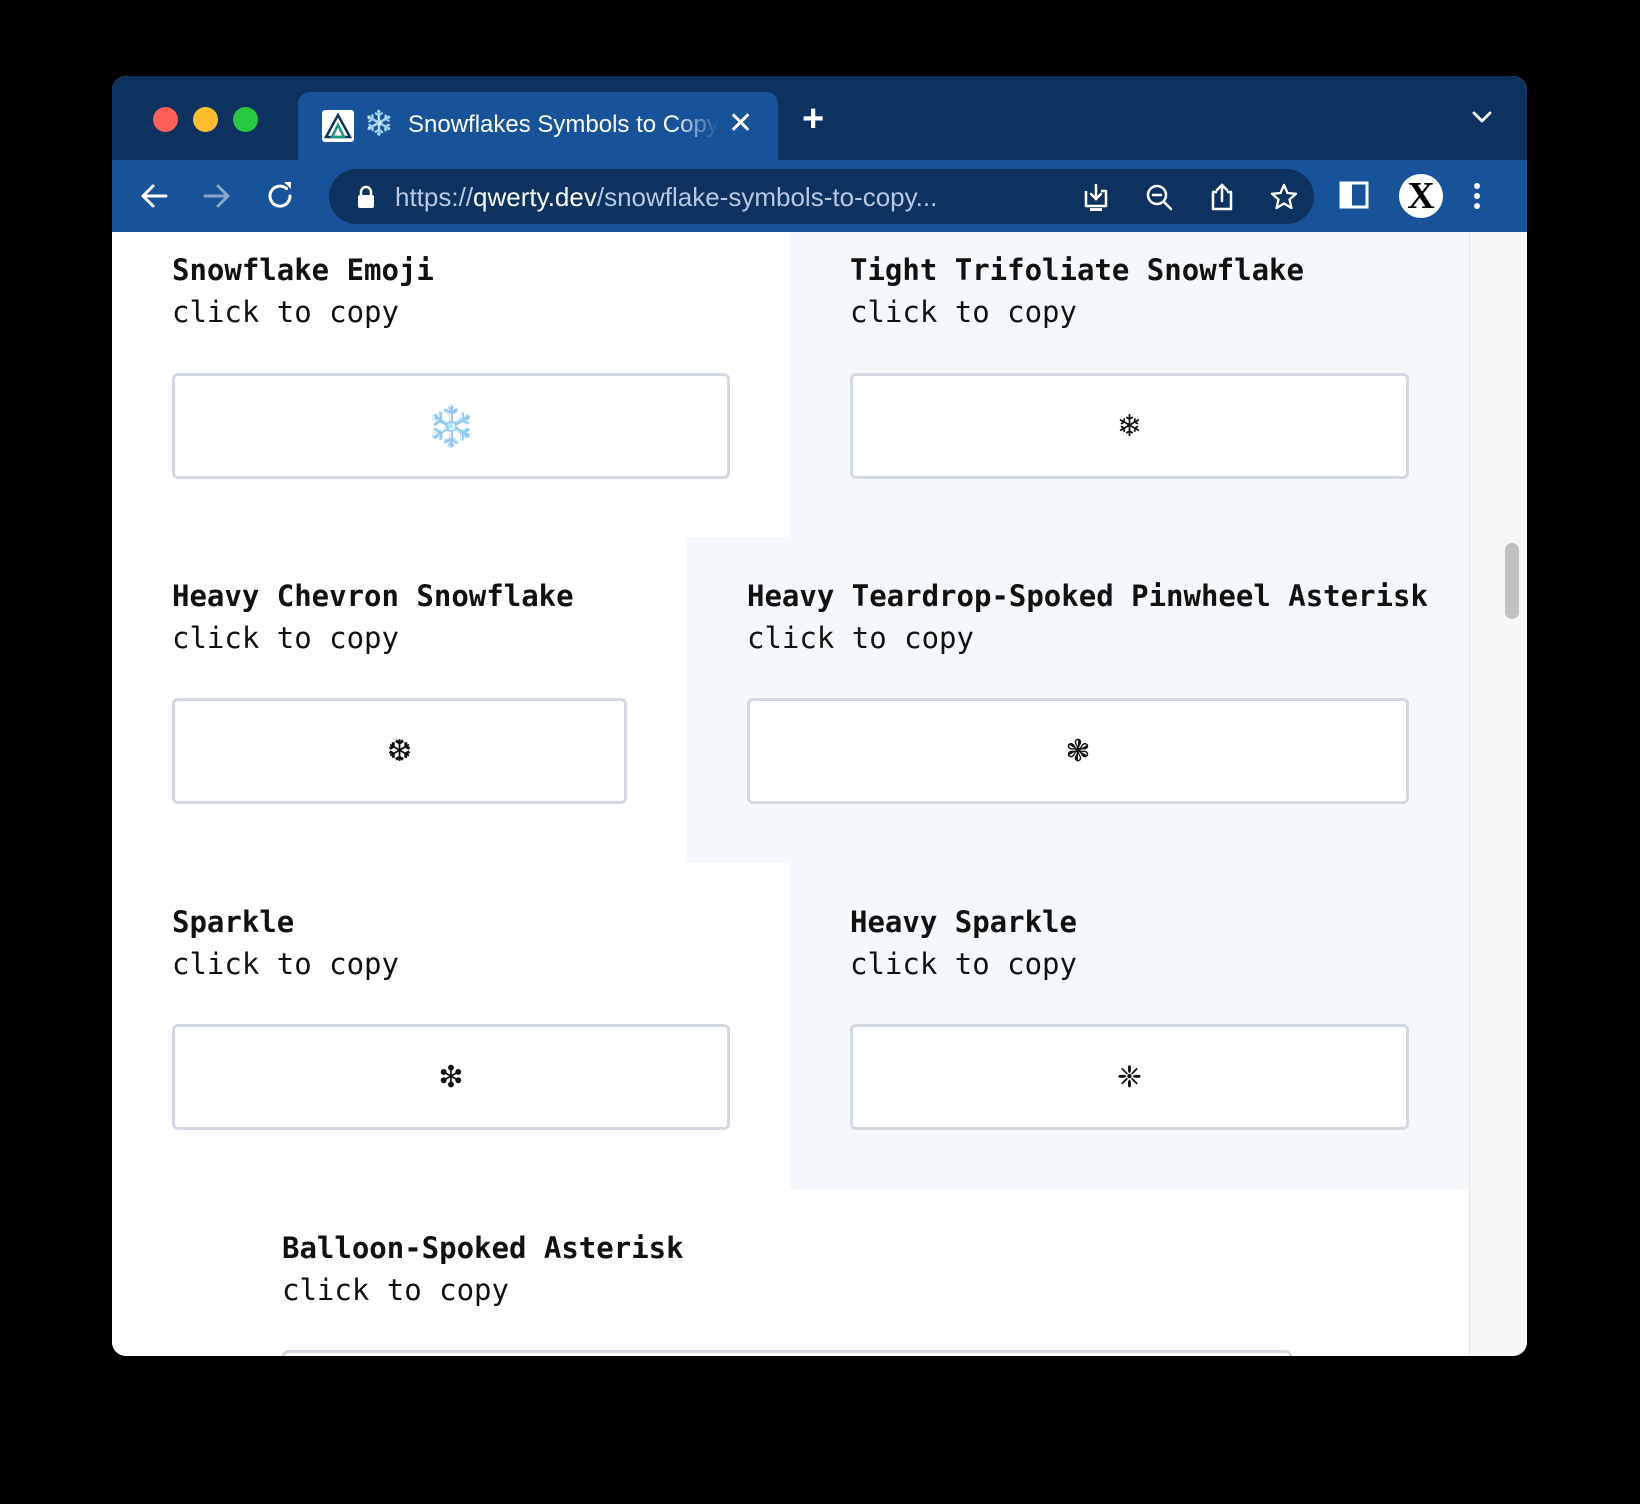 This screenshot has height=1504, width=1640. I want to click on copy-symbol-button: ❇, so click(451, 1077).